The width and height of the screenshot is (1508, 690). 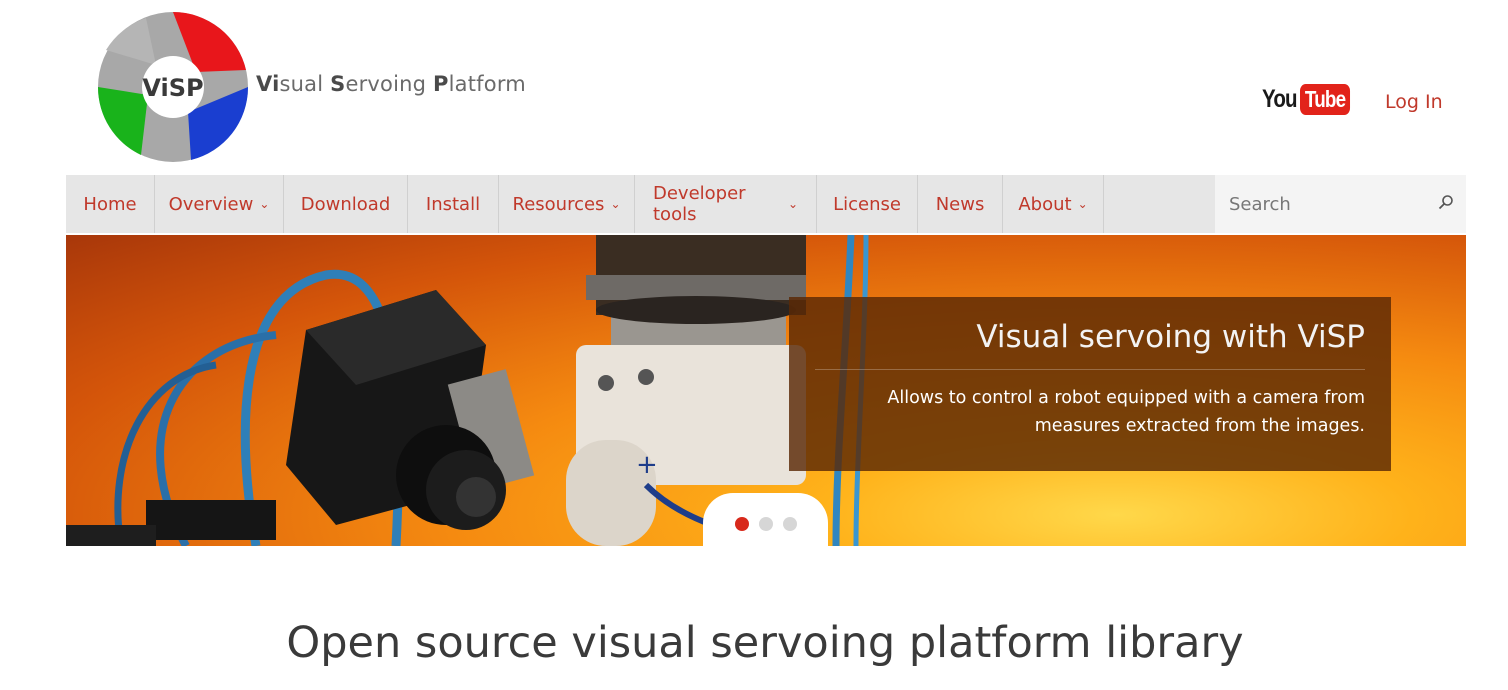 What do you see at coordinates (453, 204) in the screenshot?
I see `nav-install: Install` at bounding box center [453, 204].